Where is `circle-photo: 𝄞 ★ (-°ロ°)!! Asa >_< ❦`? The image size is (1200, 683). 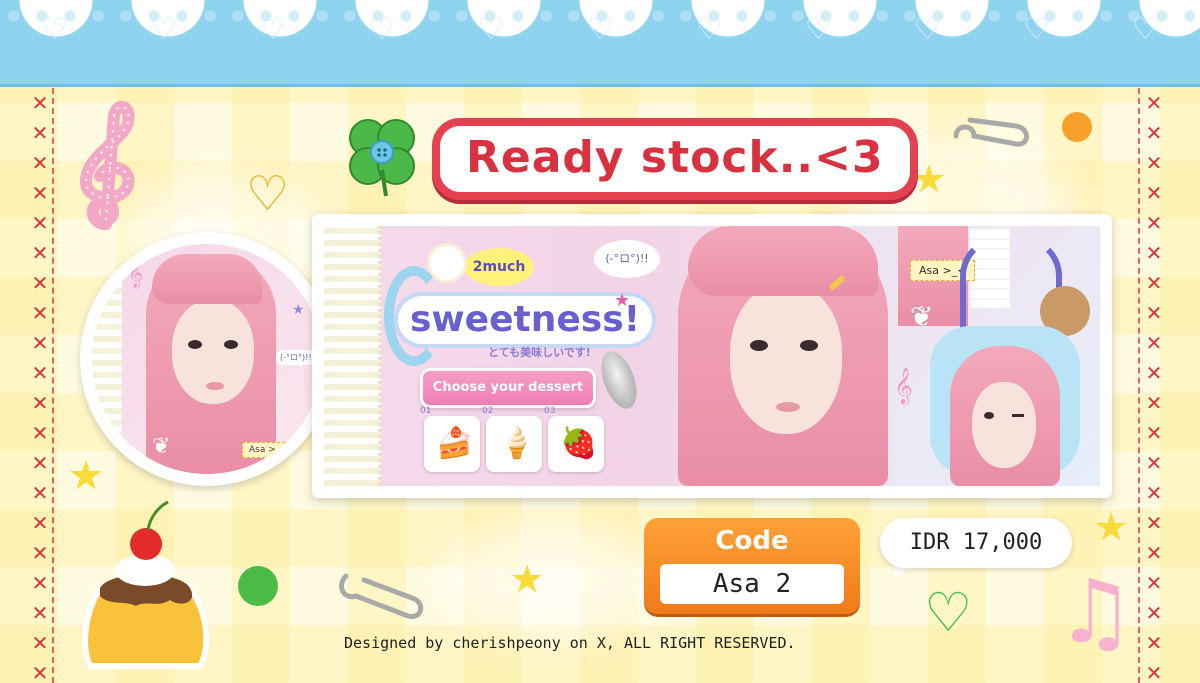
circle-photo: 𝄞 ★ (-°ロ°)!! Asa >_< ❦ is located at coordinates (207, 359).